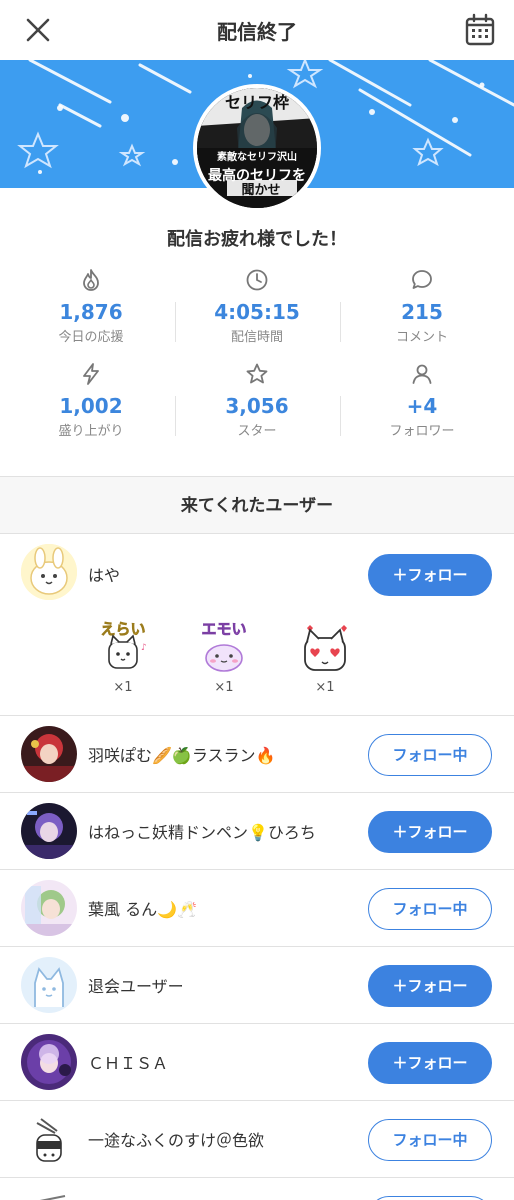 The width and height of the screenshot is (514, 1200). What do you see at coordinates (422, 279) in the screenshot?
I see `comment-icon` at bounding box center [422, 279].